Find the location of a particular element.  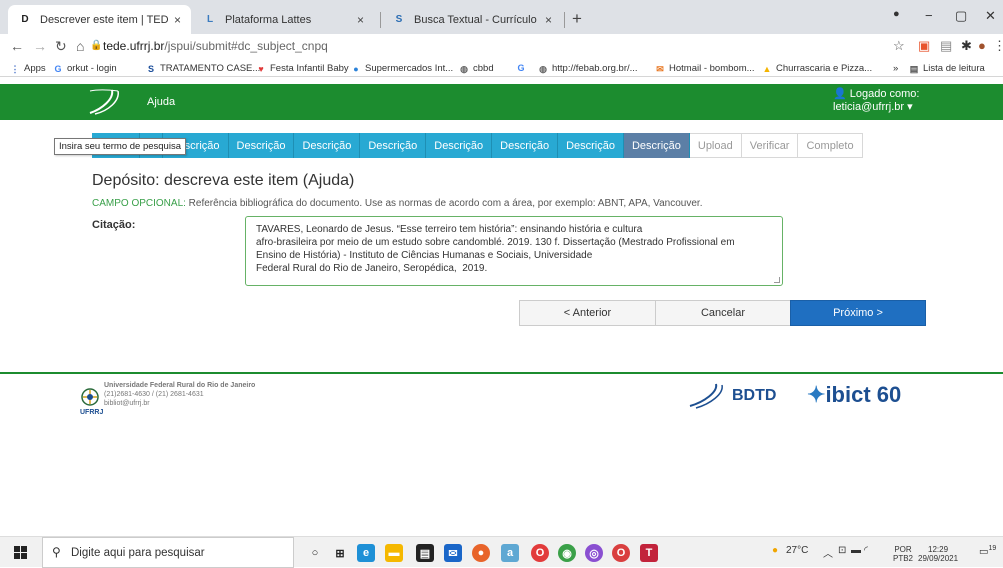

step-descricao-7: Descrição is located at coordinates (459, 145).